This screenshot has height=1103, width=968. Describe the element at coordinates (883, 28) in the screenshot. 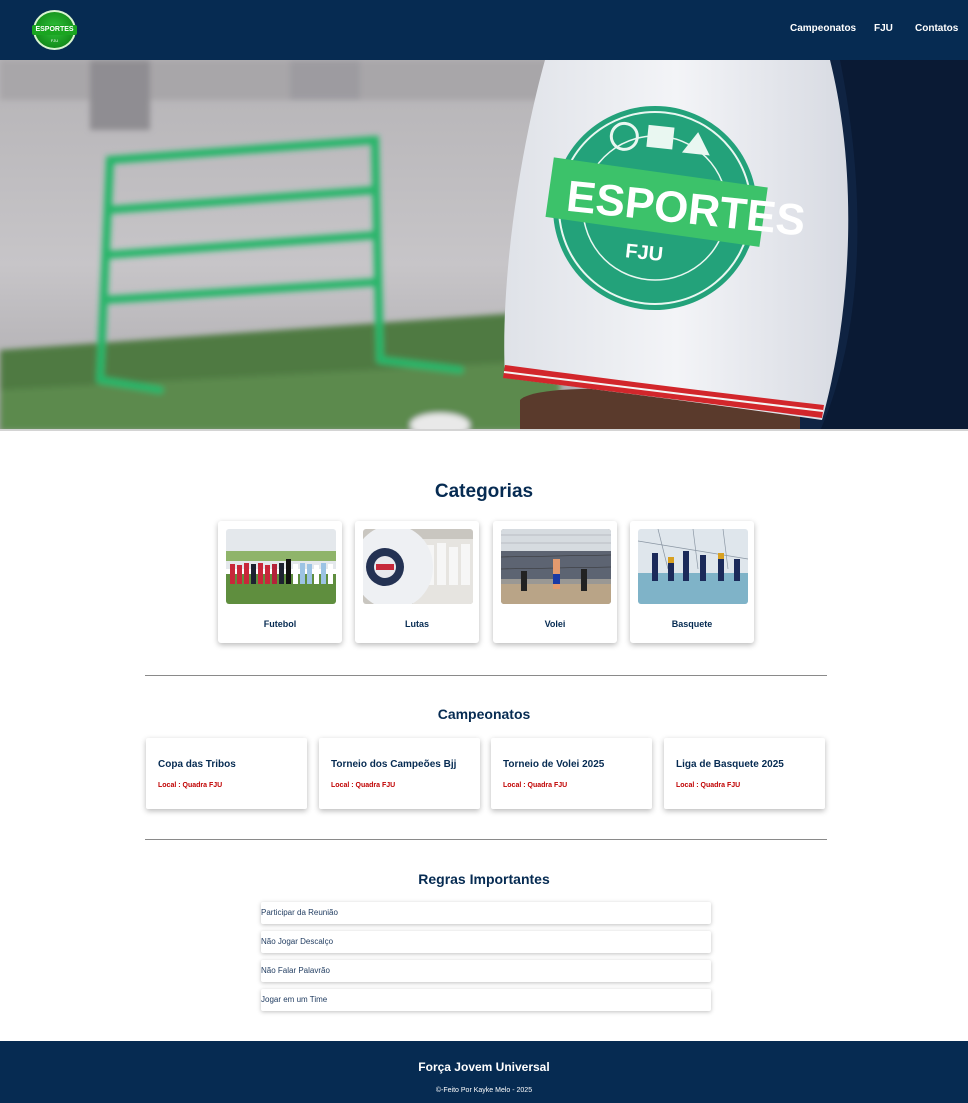

I see `nav-link-fju: FJU` at that location.